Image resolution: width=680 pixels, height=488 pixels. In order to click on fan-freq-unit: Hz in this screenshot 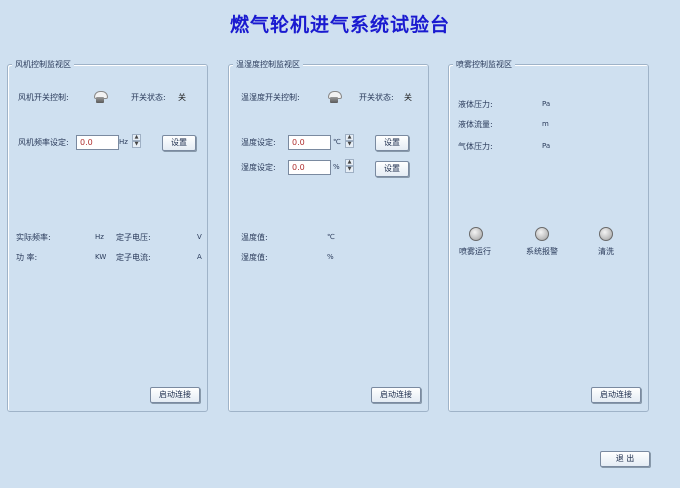, I will do `click(123, 142)`.